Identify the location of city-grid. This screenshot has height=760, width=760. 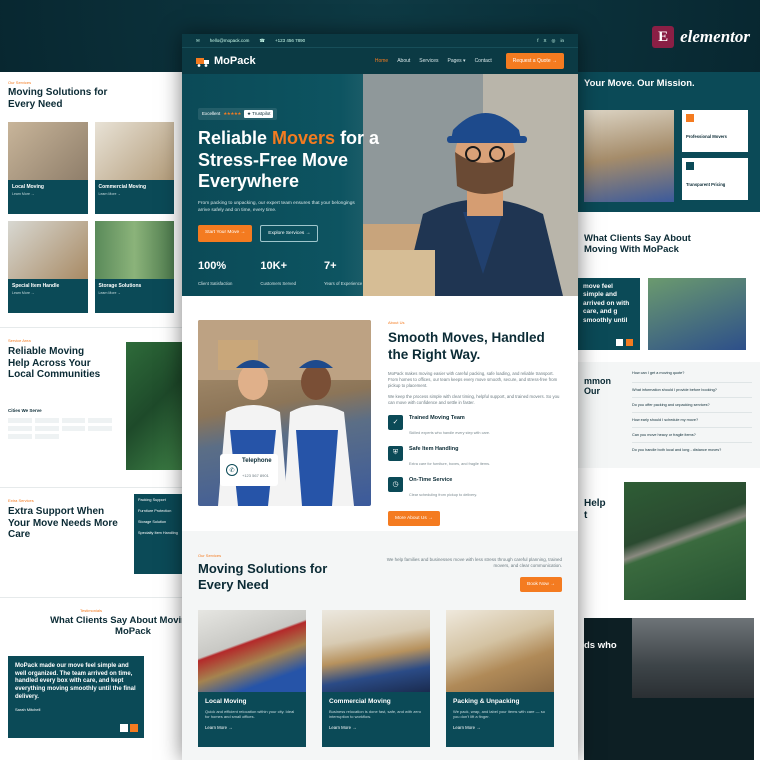
(60, 429).